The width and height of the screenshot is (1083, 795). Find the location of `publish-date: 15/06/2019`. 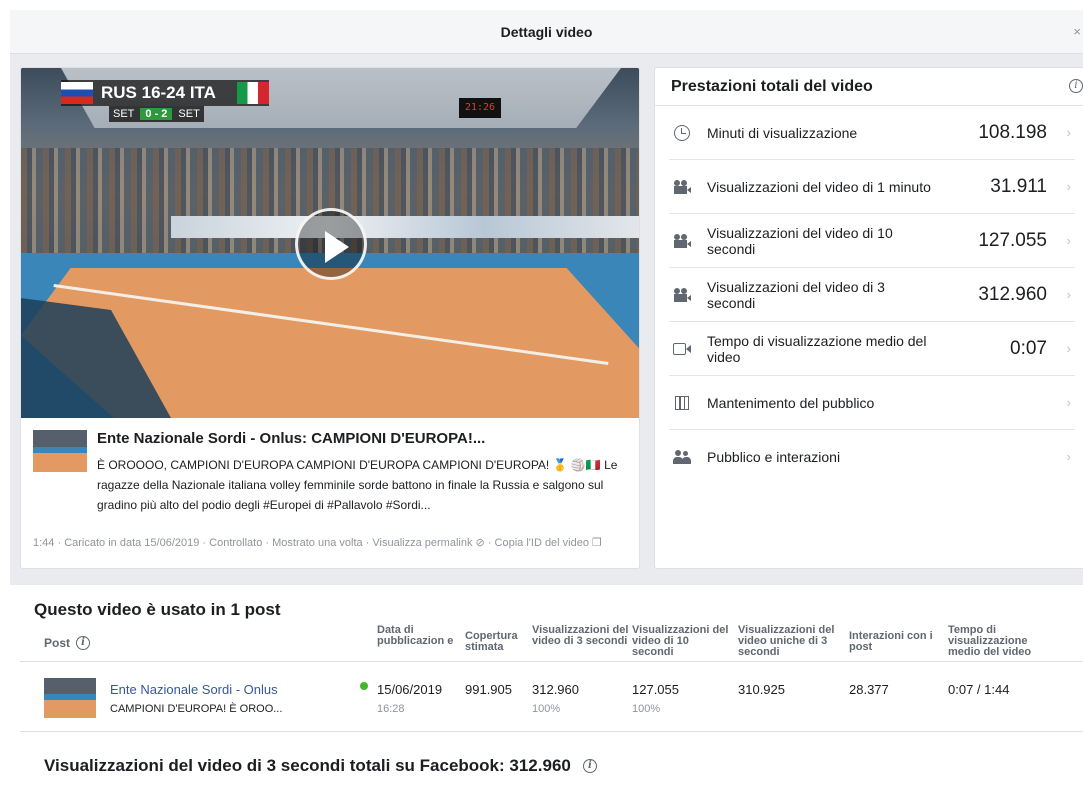

publish-date: 15/06/2019 is located at coordinates (410, 689).